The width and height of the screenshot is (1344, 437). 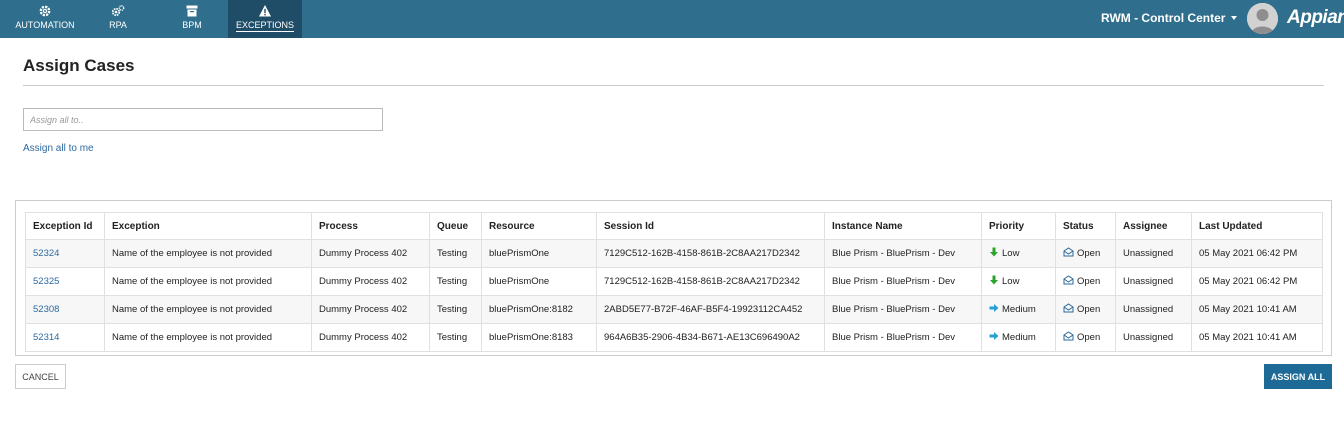 What do you see at coordinates (265, 19) in the screenshot?
I see `tab-exceptions: EXCEPTIONS` at bounding box center [265, 19].